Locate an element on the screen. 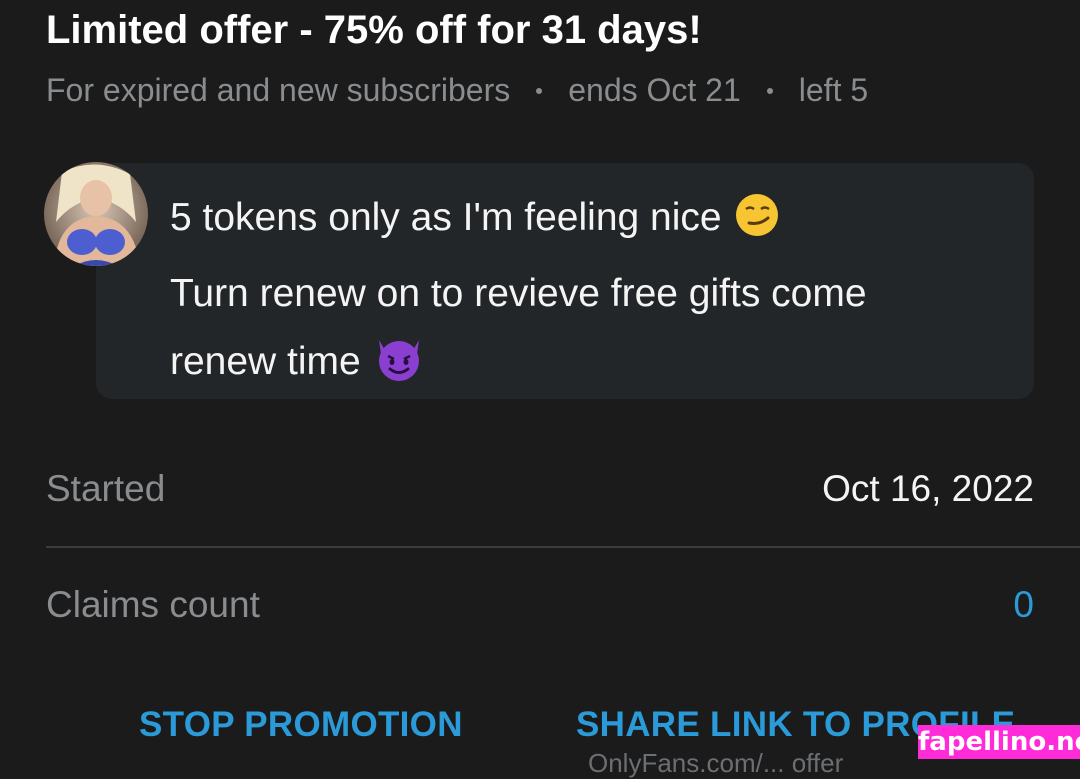  avatar is located at coordinates (96, 214).